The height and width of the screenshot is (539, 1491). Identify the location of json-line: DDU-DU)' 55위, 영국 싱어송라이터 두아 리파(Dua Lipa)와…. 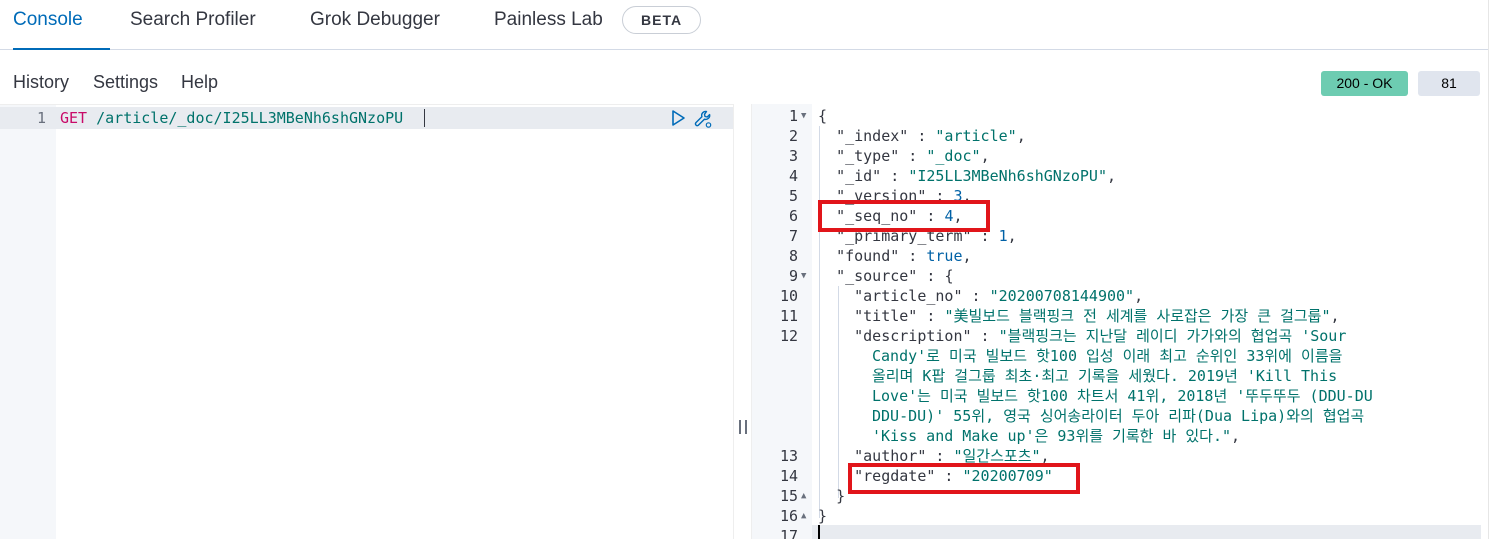
(1118, 416).